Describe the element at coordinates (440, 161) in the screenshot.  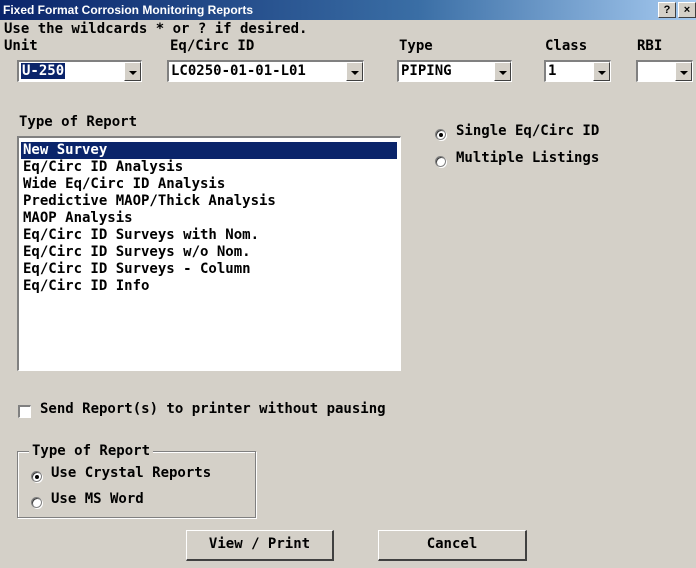
I see `multiple-listings-radio` at that location.